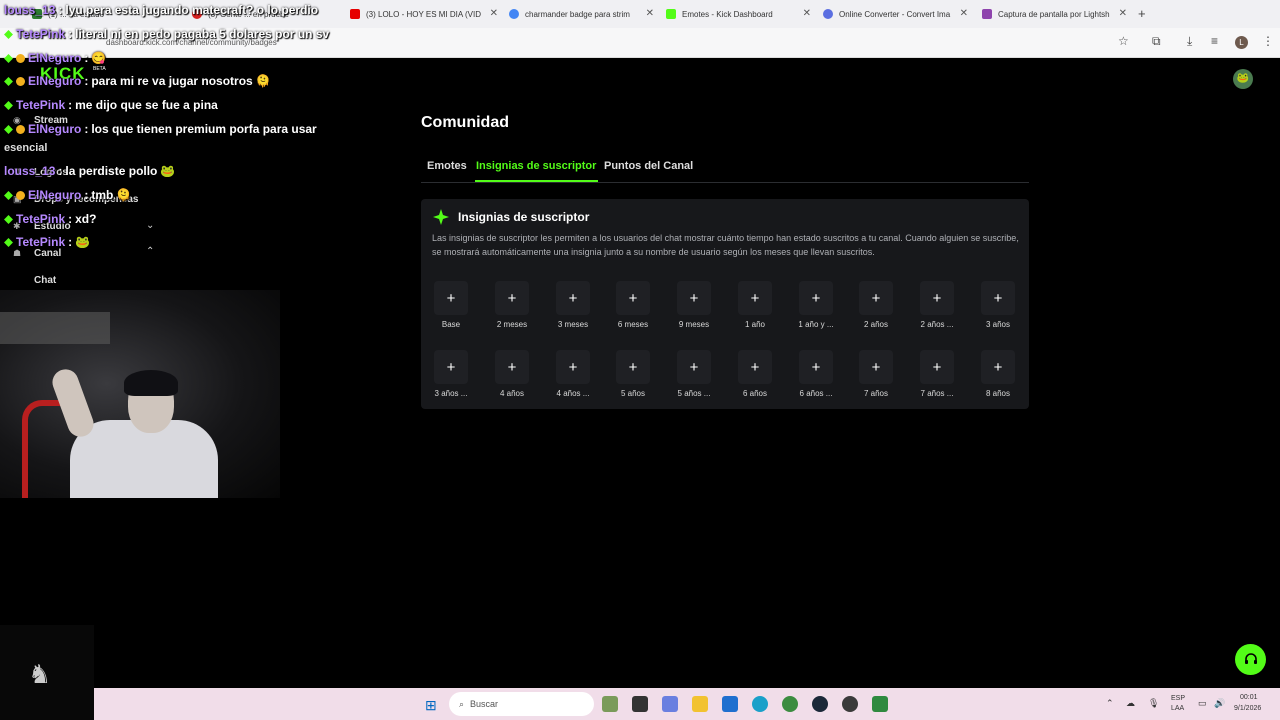  What do you see at coordinates (55, 328) in the screenshot?
I see `webcam-background-ac` at bounding box center [55, 328].